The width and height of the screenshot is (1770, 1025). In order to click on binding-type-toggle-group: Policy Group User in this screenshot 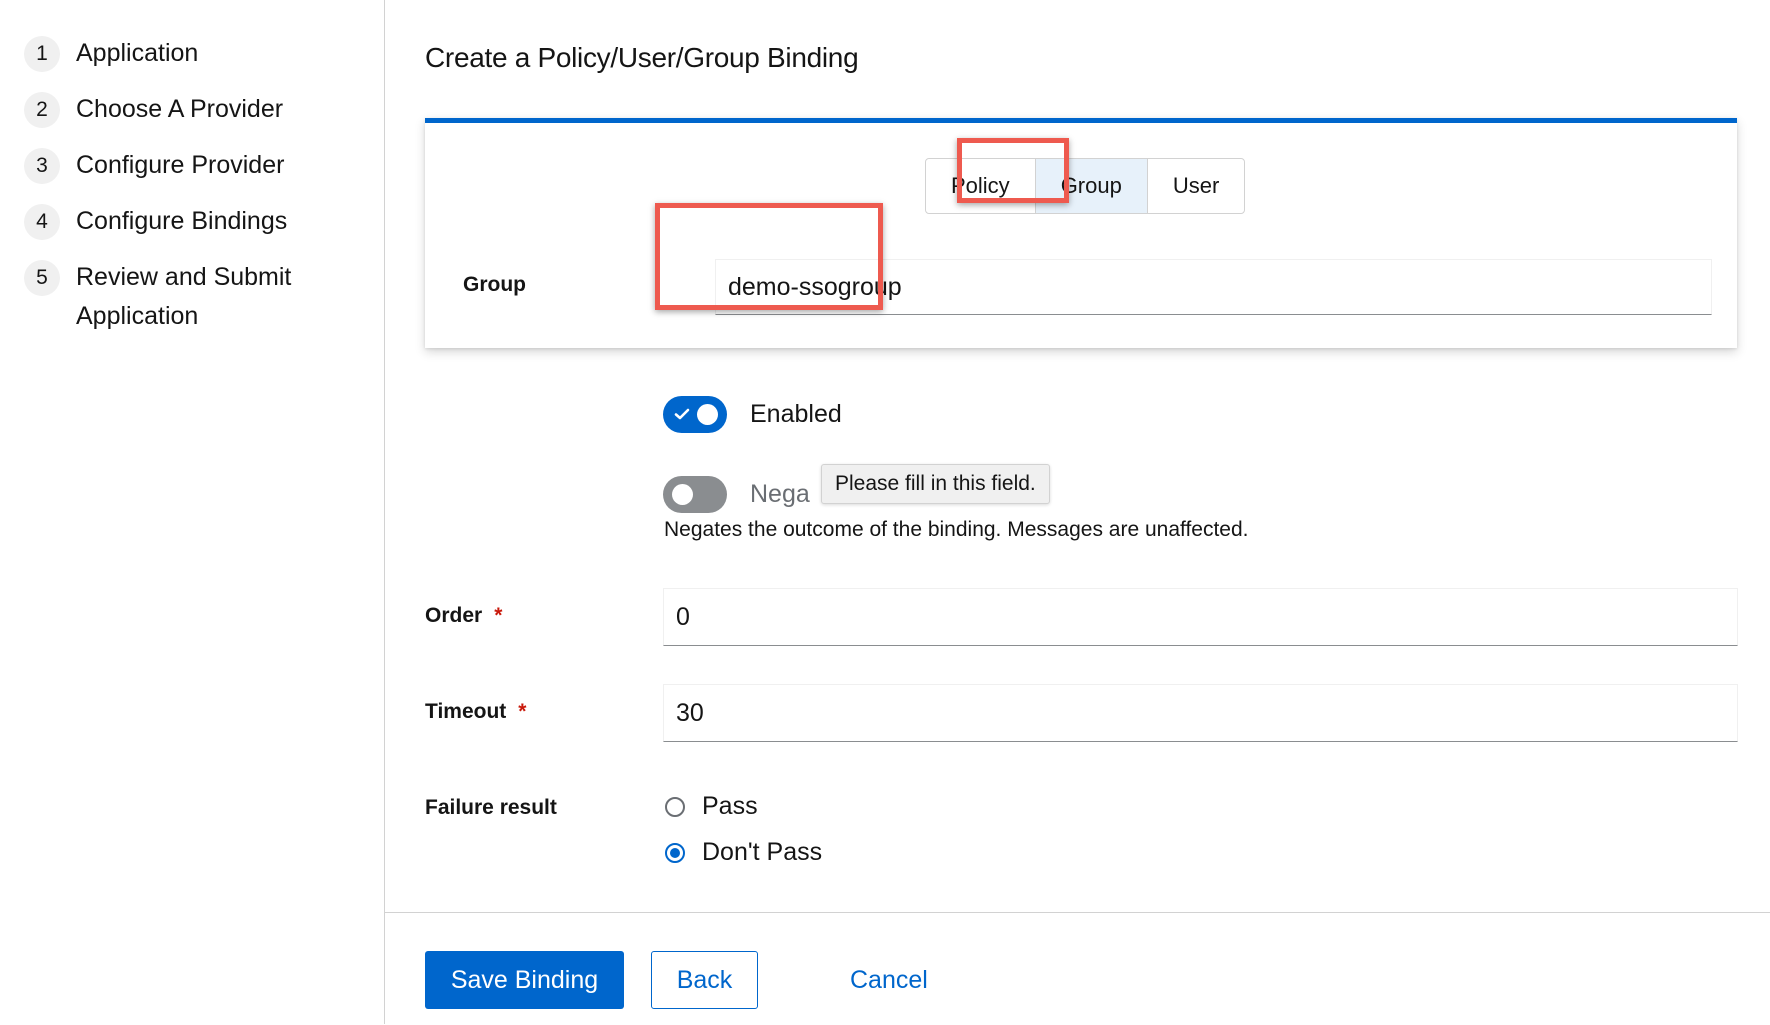, I will do `click(1085, 186)`.